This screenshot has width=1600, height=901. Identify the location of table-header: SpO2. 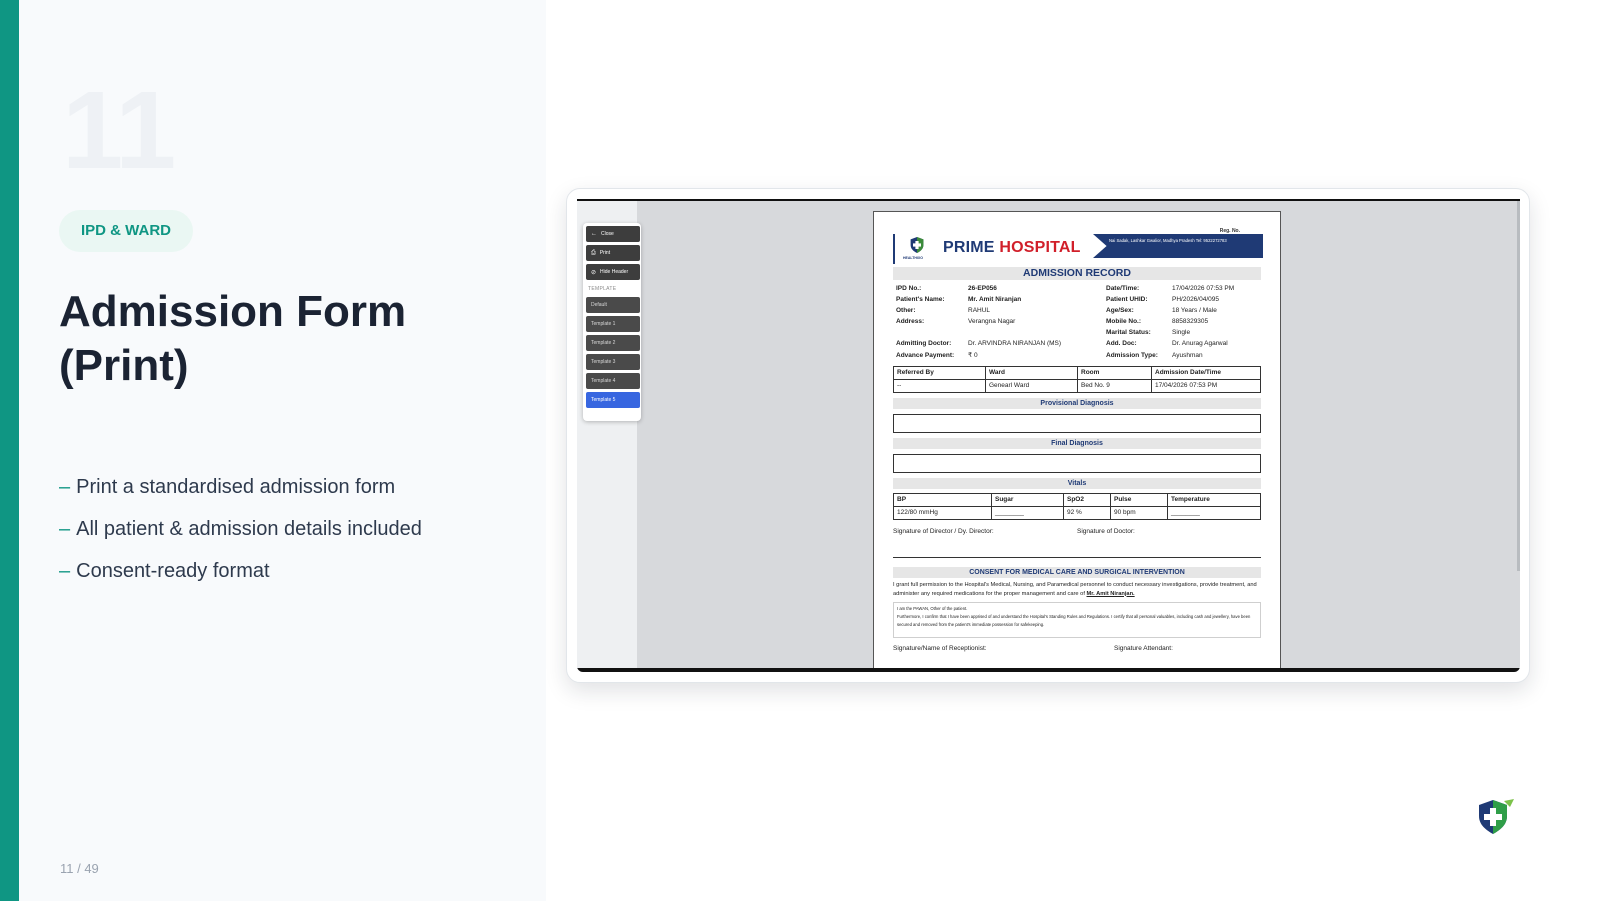
(1087, 499).